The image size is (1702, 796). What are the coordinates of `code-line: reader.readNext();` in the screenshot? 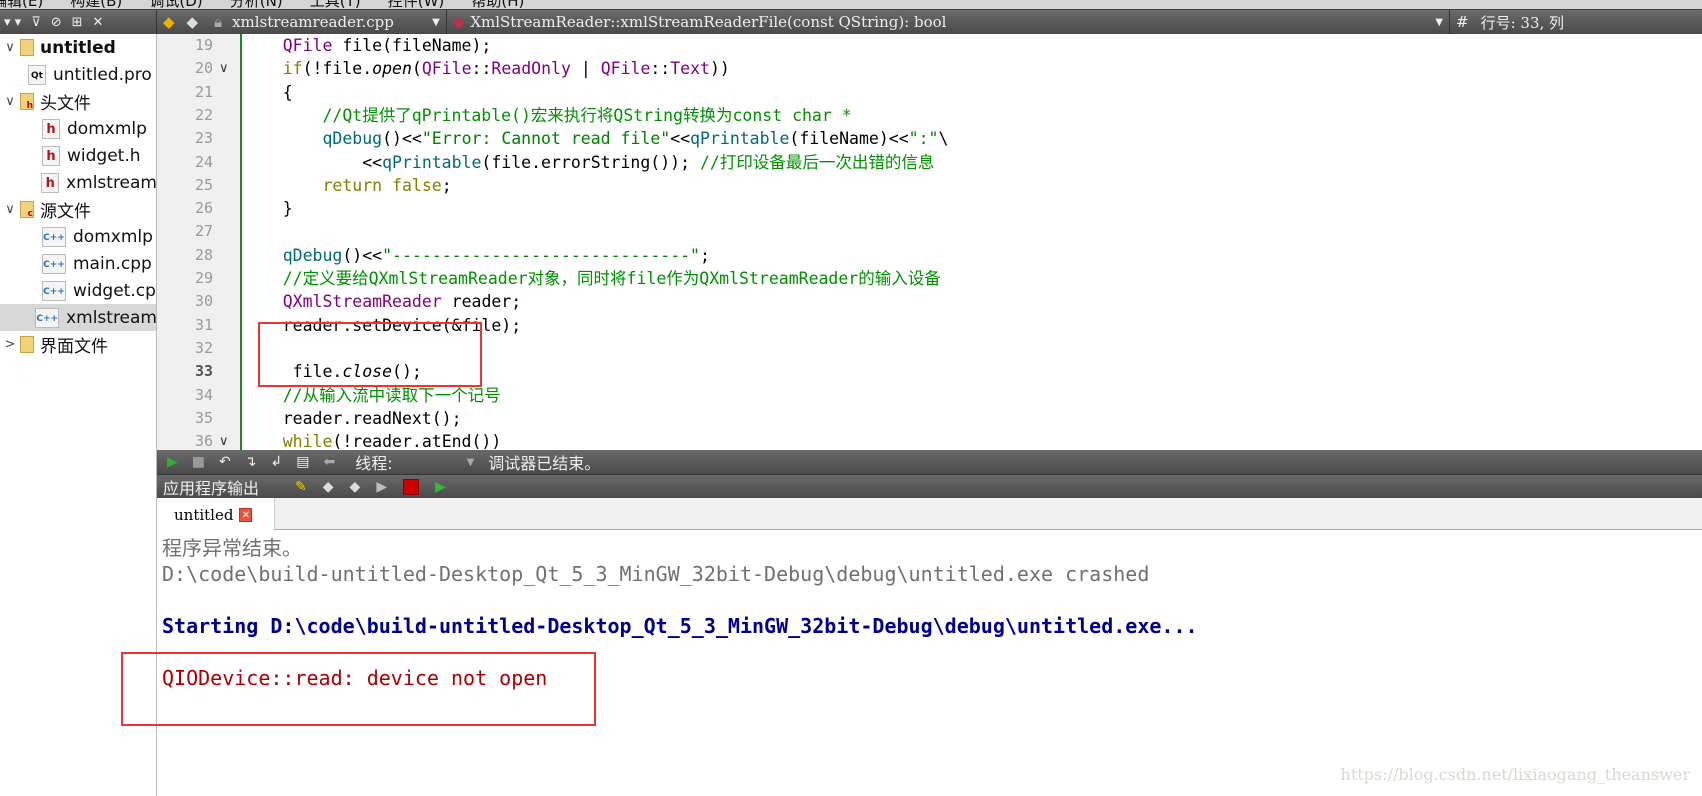 It's located at (352, 418).